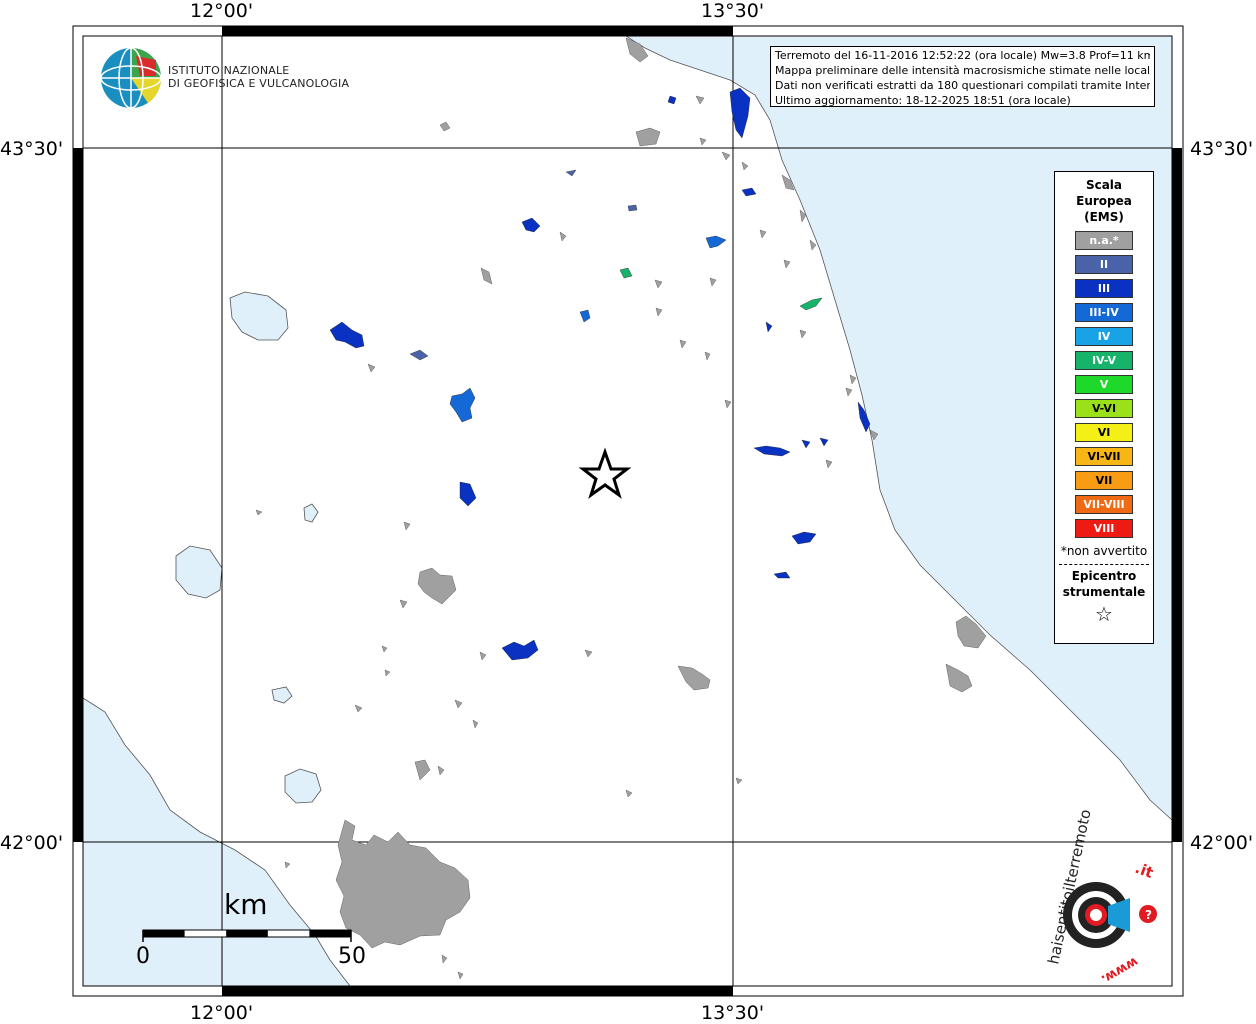 The image size is (1256, 1024). I want to click on legend-title-line1: Scala, so click(1104, 185).